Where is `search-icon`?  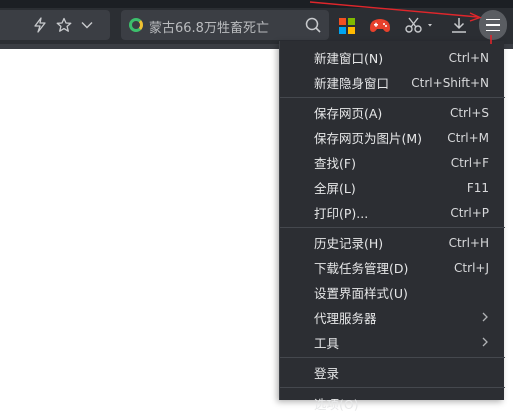
search-icon is located at coordinates (313, 25).